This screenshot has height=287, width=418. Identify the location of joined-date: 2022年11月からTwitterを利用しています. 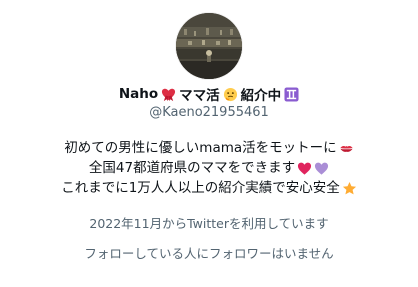
(209, 223).